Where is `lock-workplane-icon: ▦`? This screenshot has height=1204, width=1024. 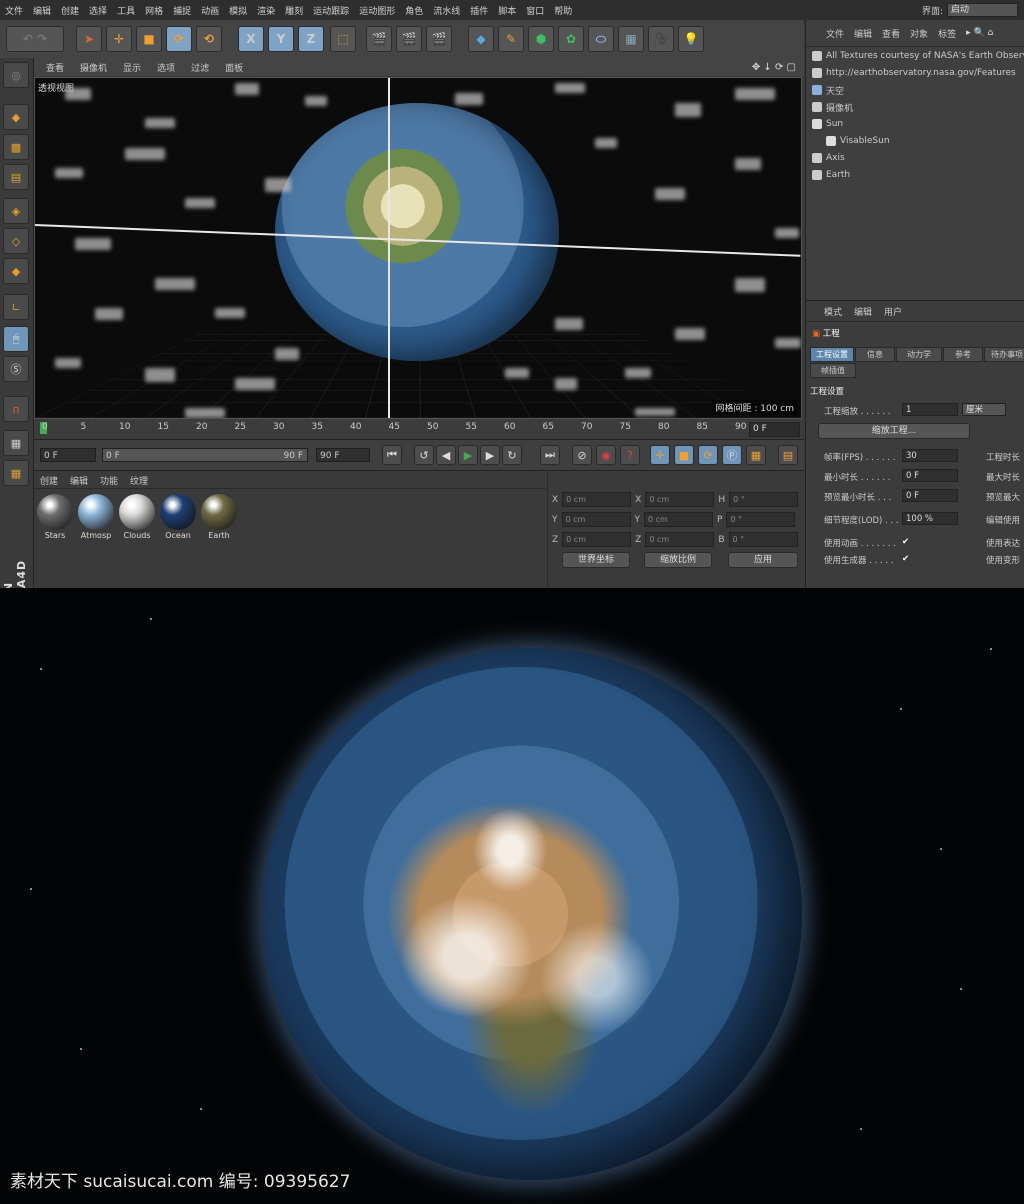
lock-workplane-icon: ▦ is located at coordinates (16, 443).